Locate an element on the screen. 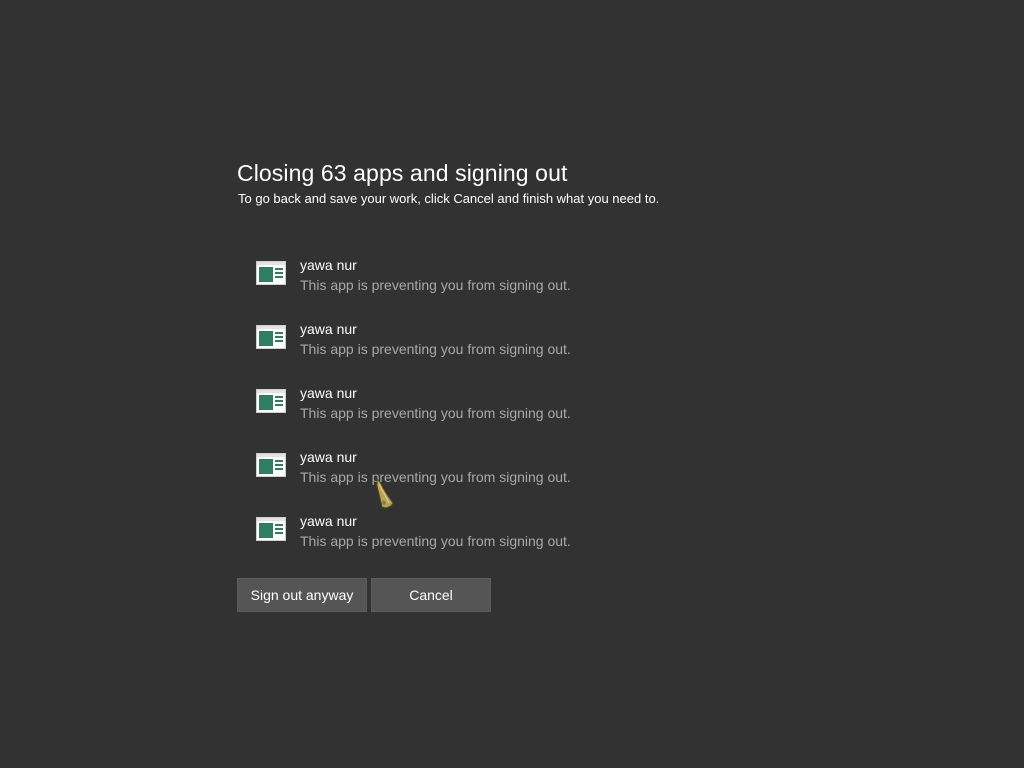  mouse-cursor-icon is located at coordinates (385, 493).